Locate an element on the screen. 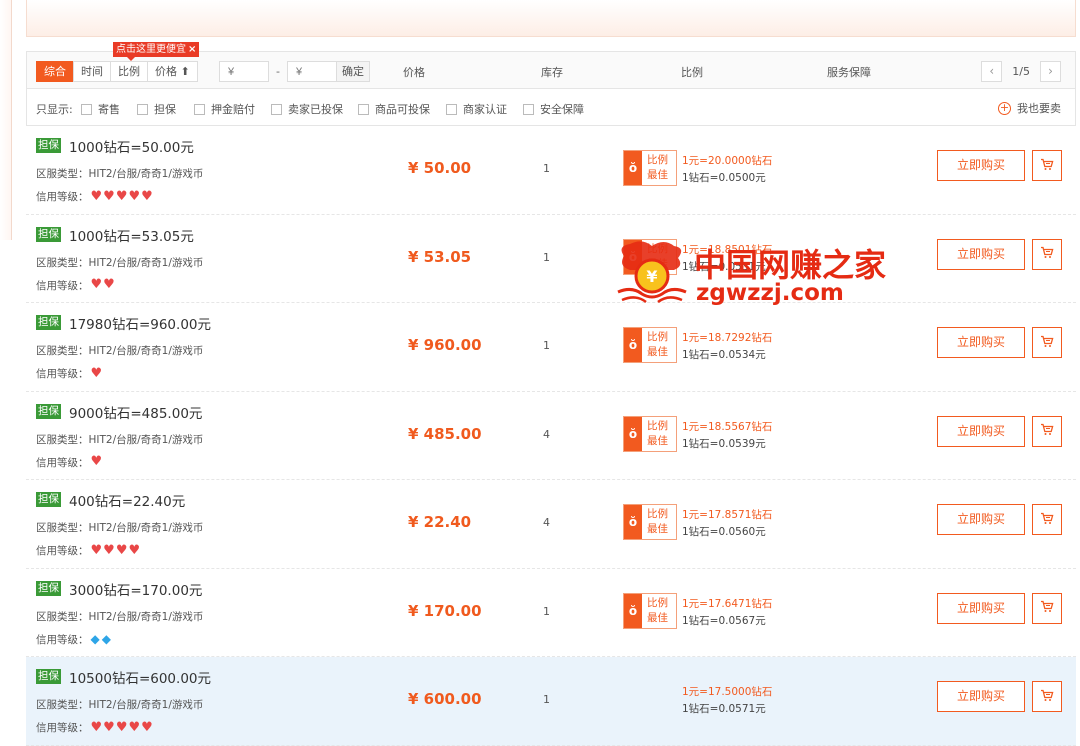  prev-page-button: ‹ is located at coordinates (992, 71).